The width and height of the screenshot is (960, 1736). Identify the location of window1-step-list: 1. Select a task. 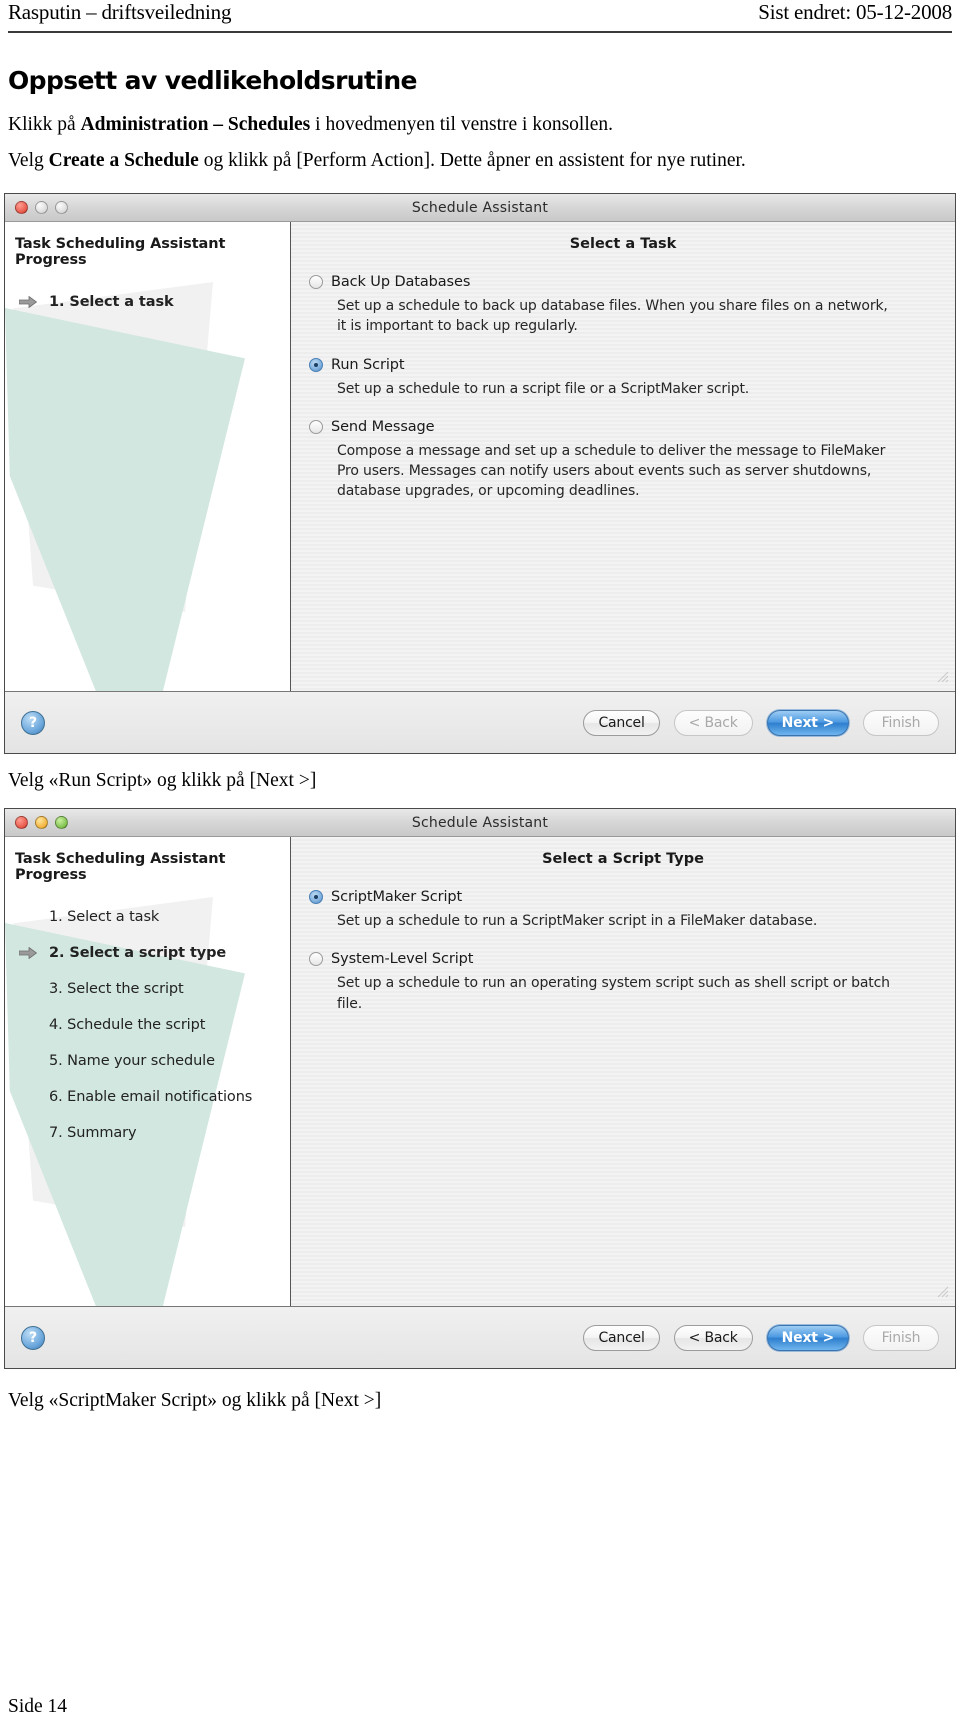
(147, 302).